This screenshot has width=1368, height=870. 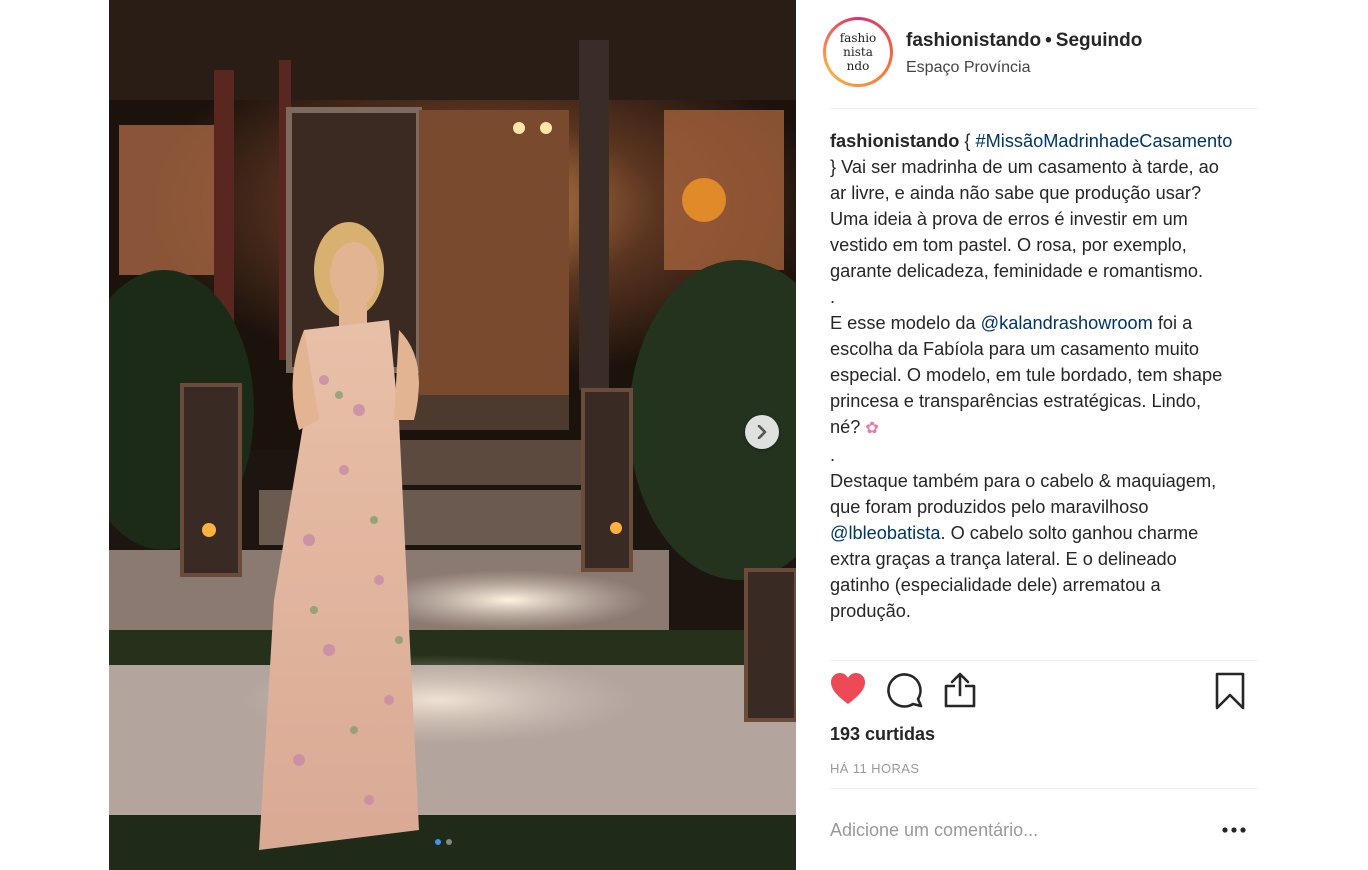 I want to click on heart-icon, so click(x=848, y=688).